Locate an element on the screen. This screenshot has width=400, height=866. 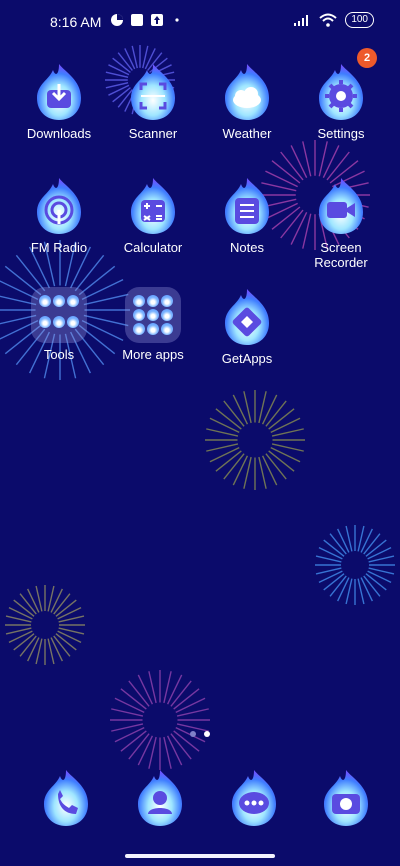
tools-folder-icon is located at coordinates (59, 315).